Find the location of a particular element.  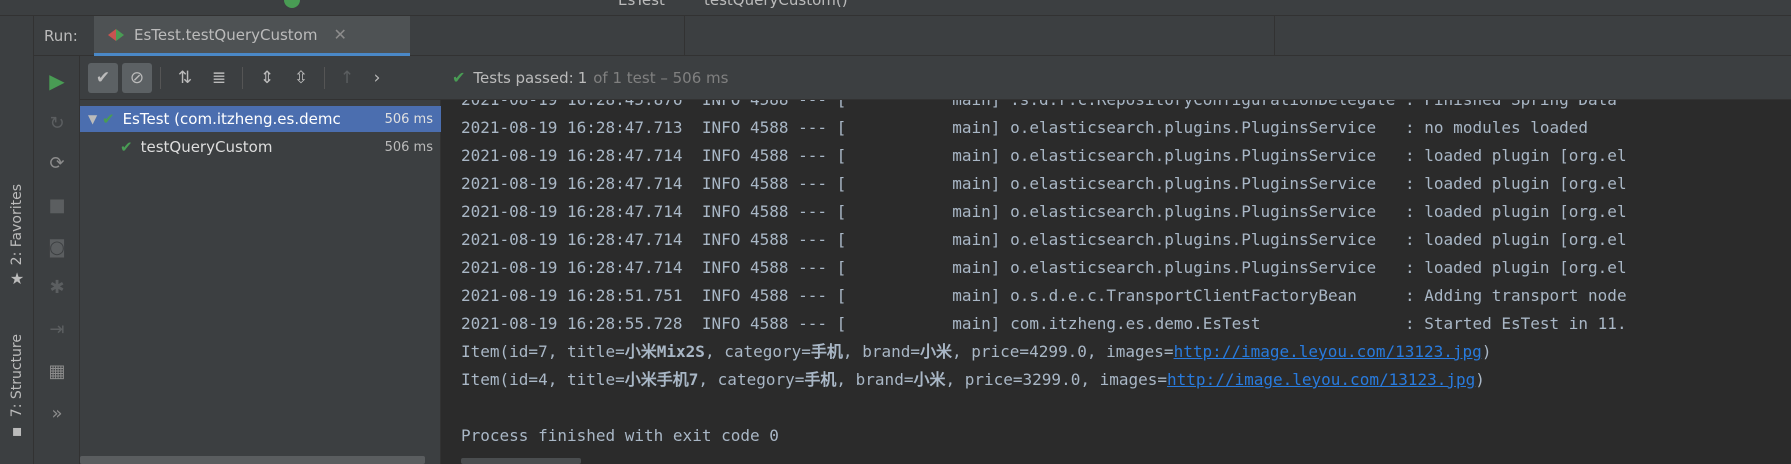

sort-alphabetically-icon: ⇅ is located at coordinates (185, 78).